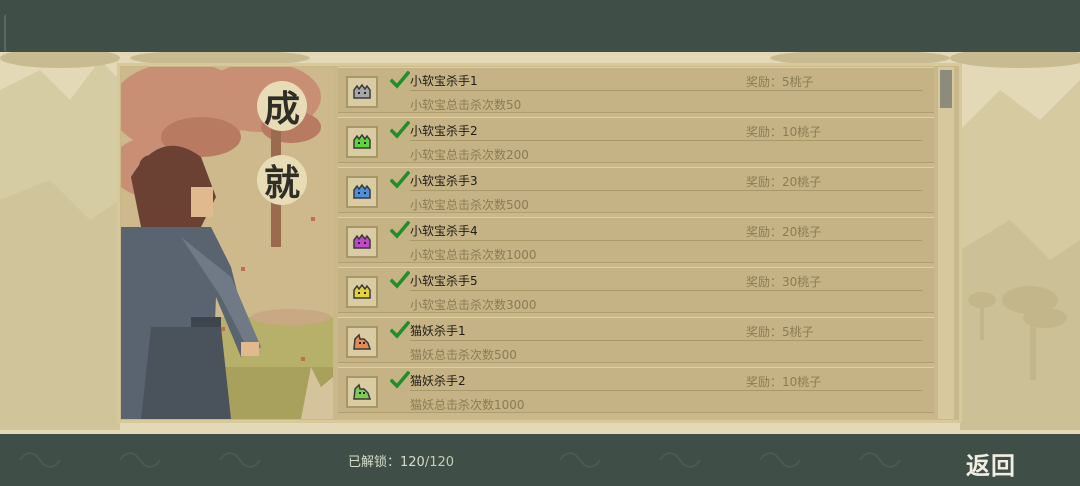  Describe the element at coordinates (991, 463) in the screenshot. I see `back-button: 返回` at that location.